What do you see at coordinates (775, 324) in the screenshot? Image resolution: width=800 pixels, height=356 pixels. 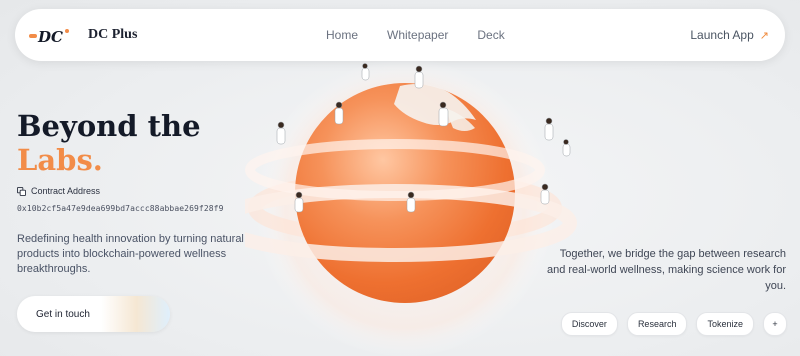 I see `plus-chip: +` at bounding box center [775, 324].